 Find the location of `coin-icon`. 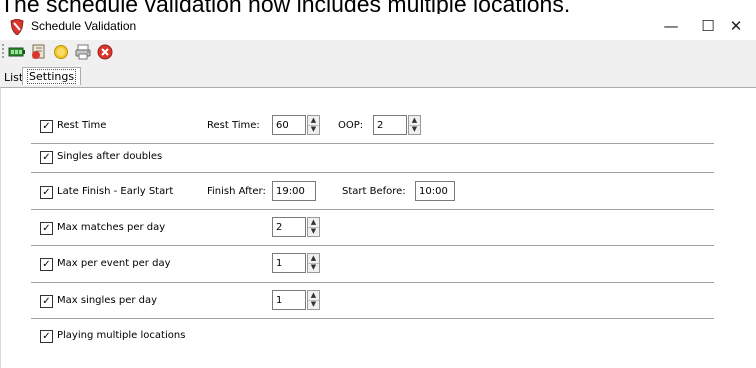

coin-icon is located at coordinates (61, 52).